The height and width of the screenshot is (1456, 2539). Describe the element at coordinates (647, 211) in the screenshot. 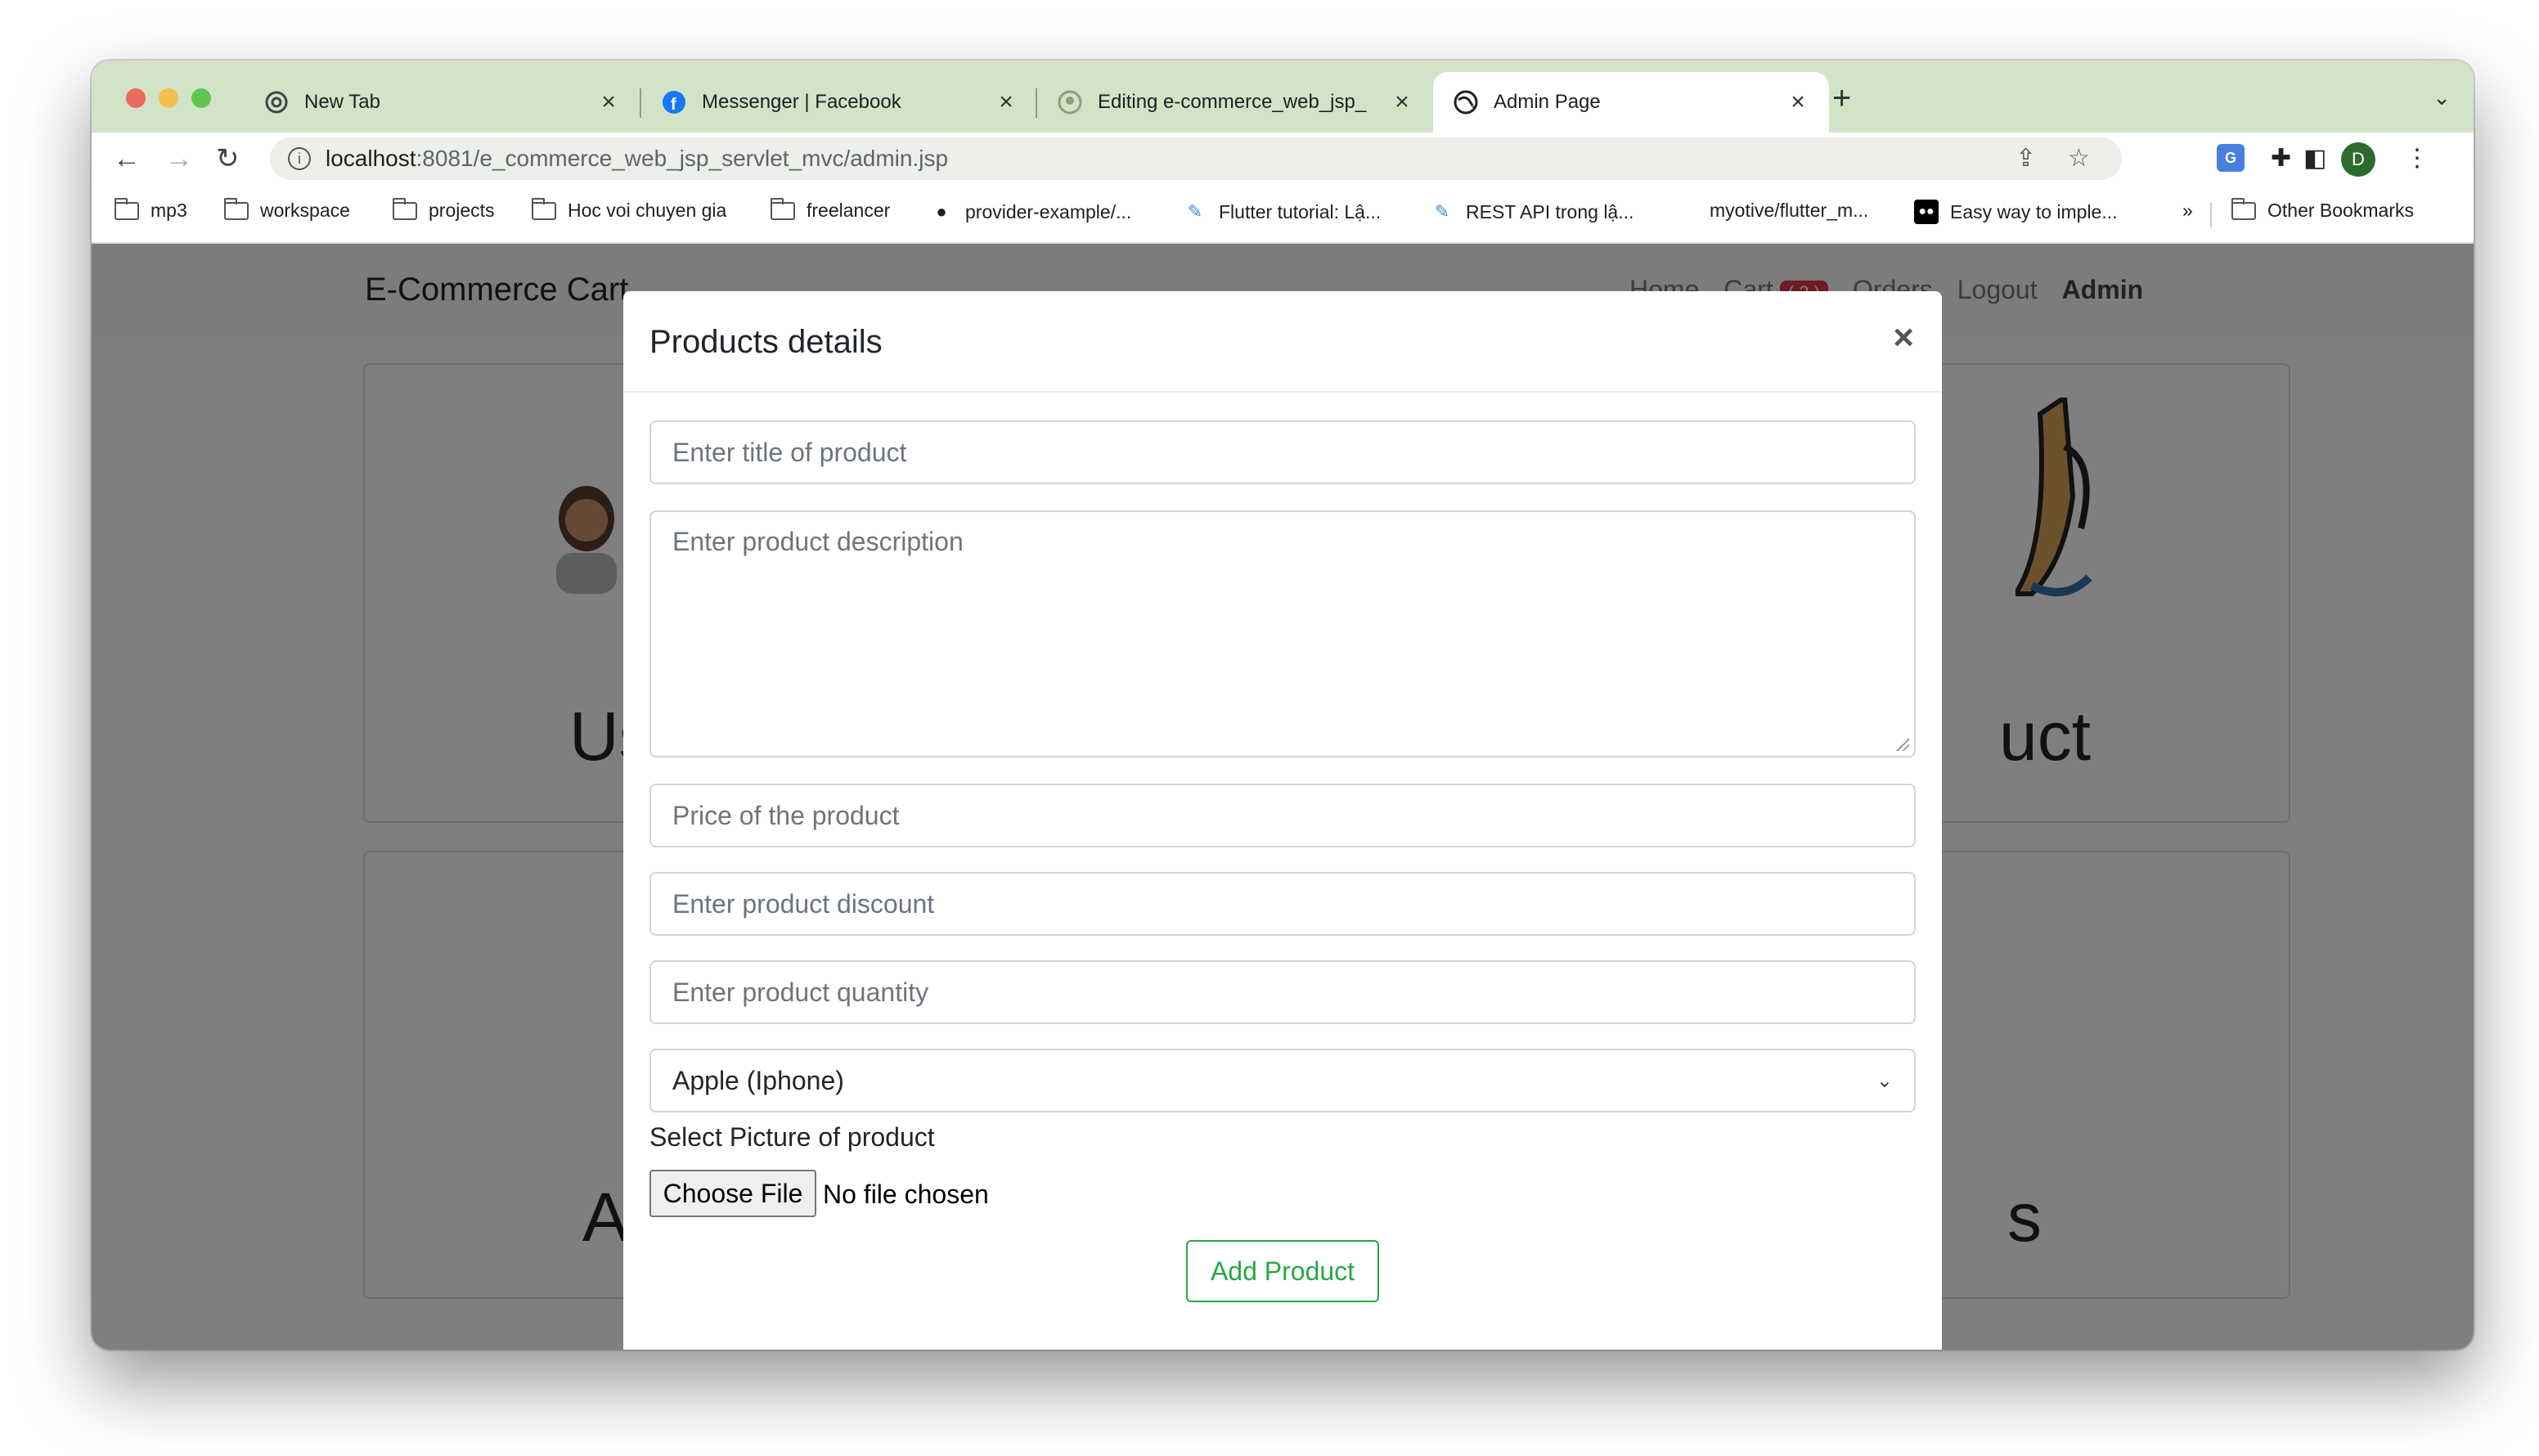

I see `bookmark-label: Hoc voi chuyen gia` at that location.